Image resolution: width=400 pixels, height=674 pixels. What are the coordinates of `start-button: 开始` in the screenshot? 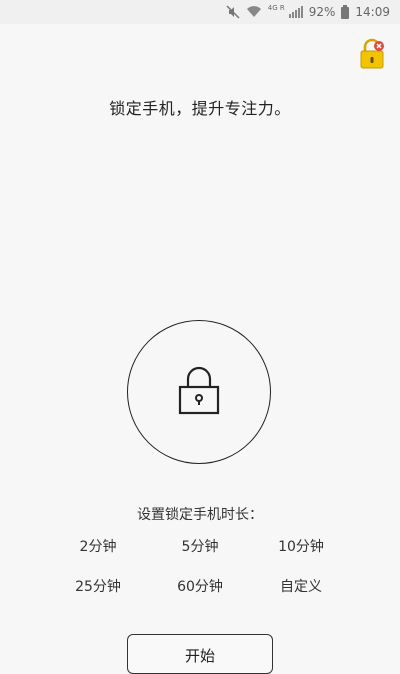 It's located at (200, 654).